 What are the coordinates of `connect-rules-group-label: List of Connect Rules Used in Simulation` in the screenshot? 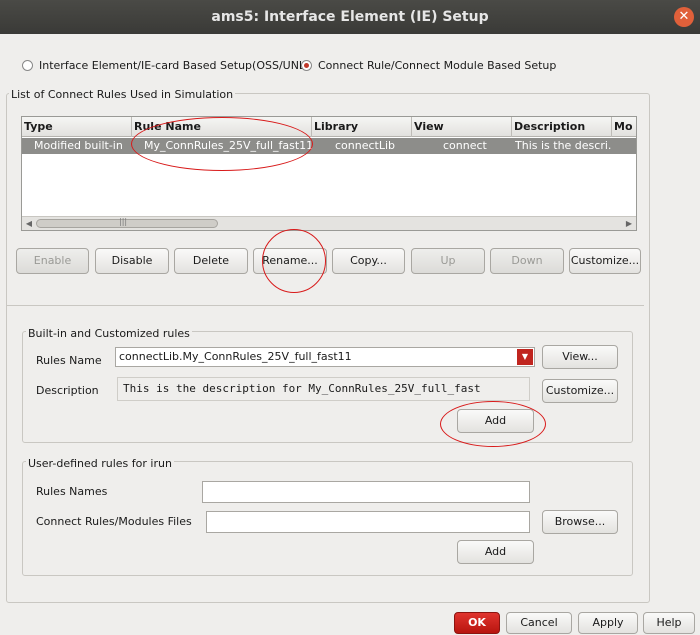 It's located at (122, 94).